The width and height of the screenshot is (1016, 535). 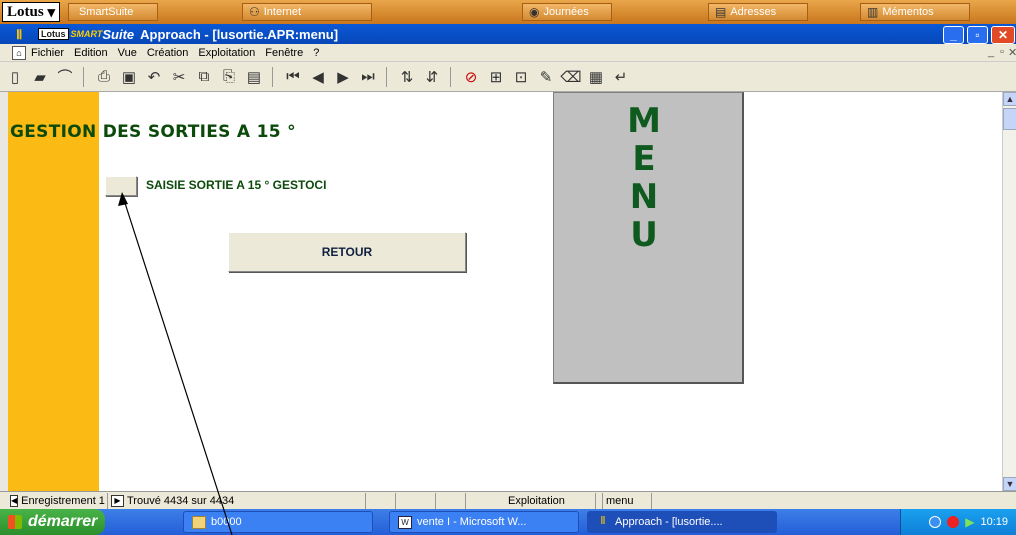 I want to click on retour-button: RETOUR, so click(x=347, y=252).